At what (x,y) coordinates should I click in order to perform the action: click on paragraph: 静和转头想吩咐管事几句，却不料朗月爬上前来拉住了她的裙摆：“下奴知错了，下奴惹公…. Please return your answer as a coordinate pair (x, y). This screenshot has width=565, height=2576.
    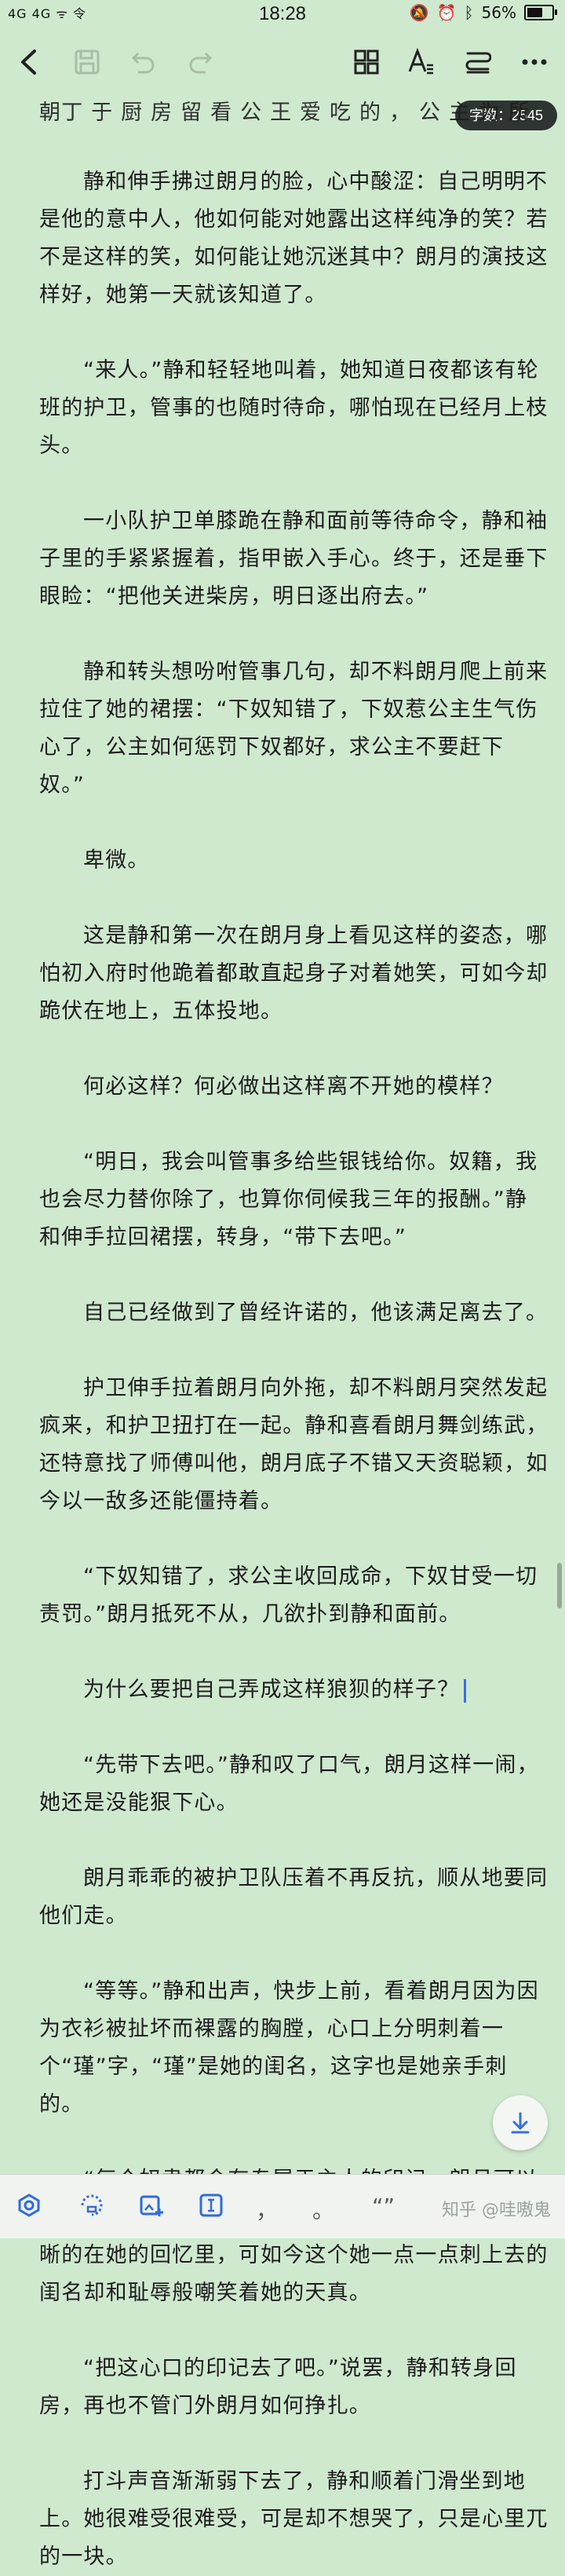
    Looking at the image, I should click on (294, 729).